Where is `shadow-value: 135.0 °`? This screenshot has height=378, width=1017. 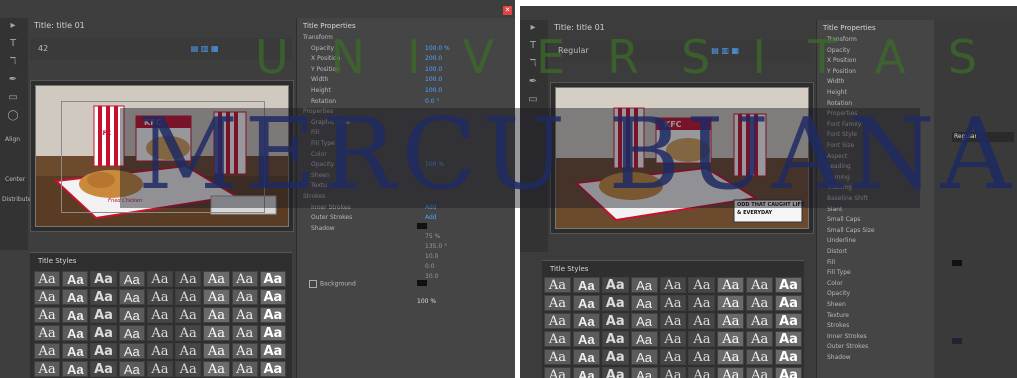
shadow-value: 135.0 ° is located at coordinates (436, 246).